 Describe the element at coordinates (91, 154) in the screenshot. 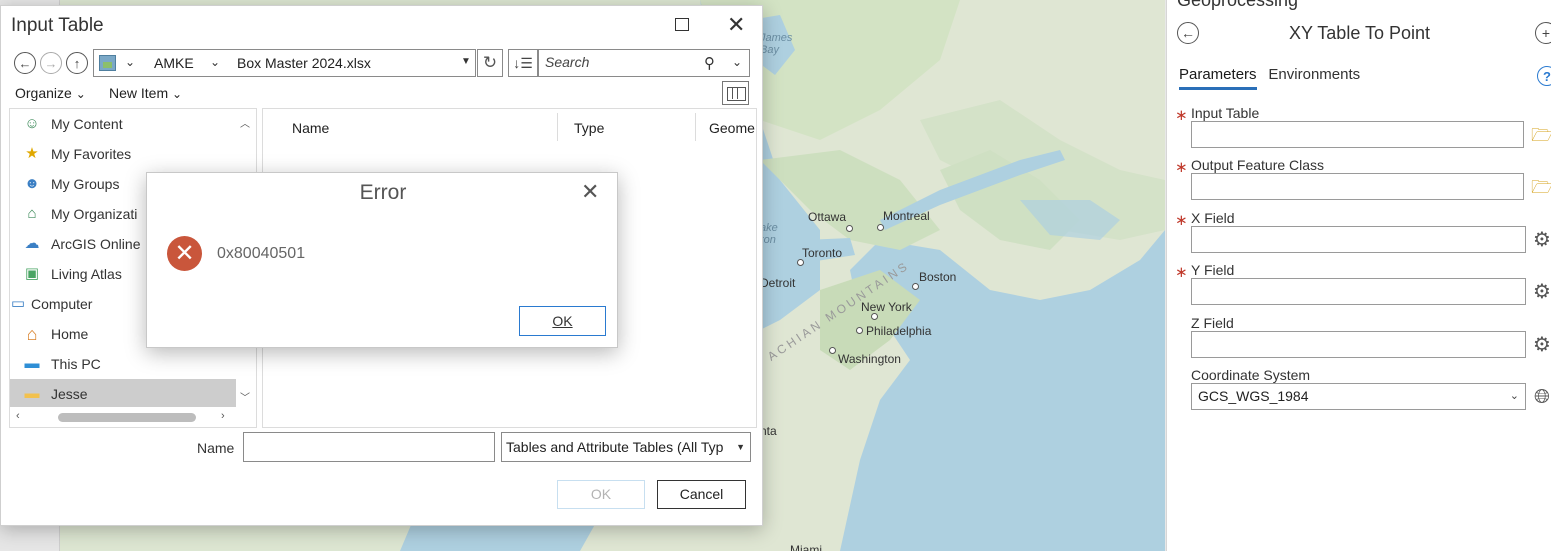

I see `nav-item-label: My Favorites` at that location.